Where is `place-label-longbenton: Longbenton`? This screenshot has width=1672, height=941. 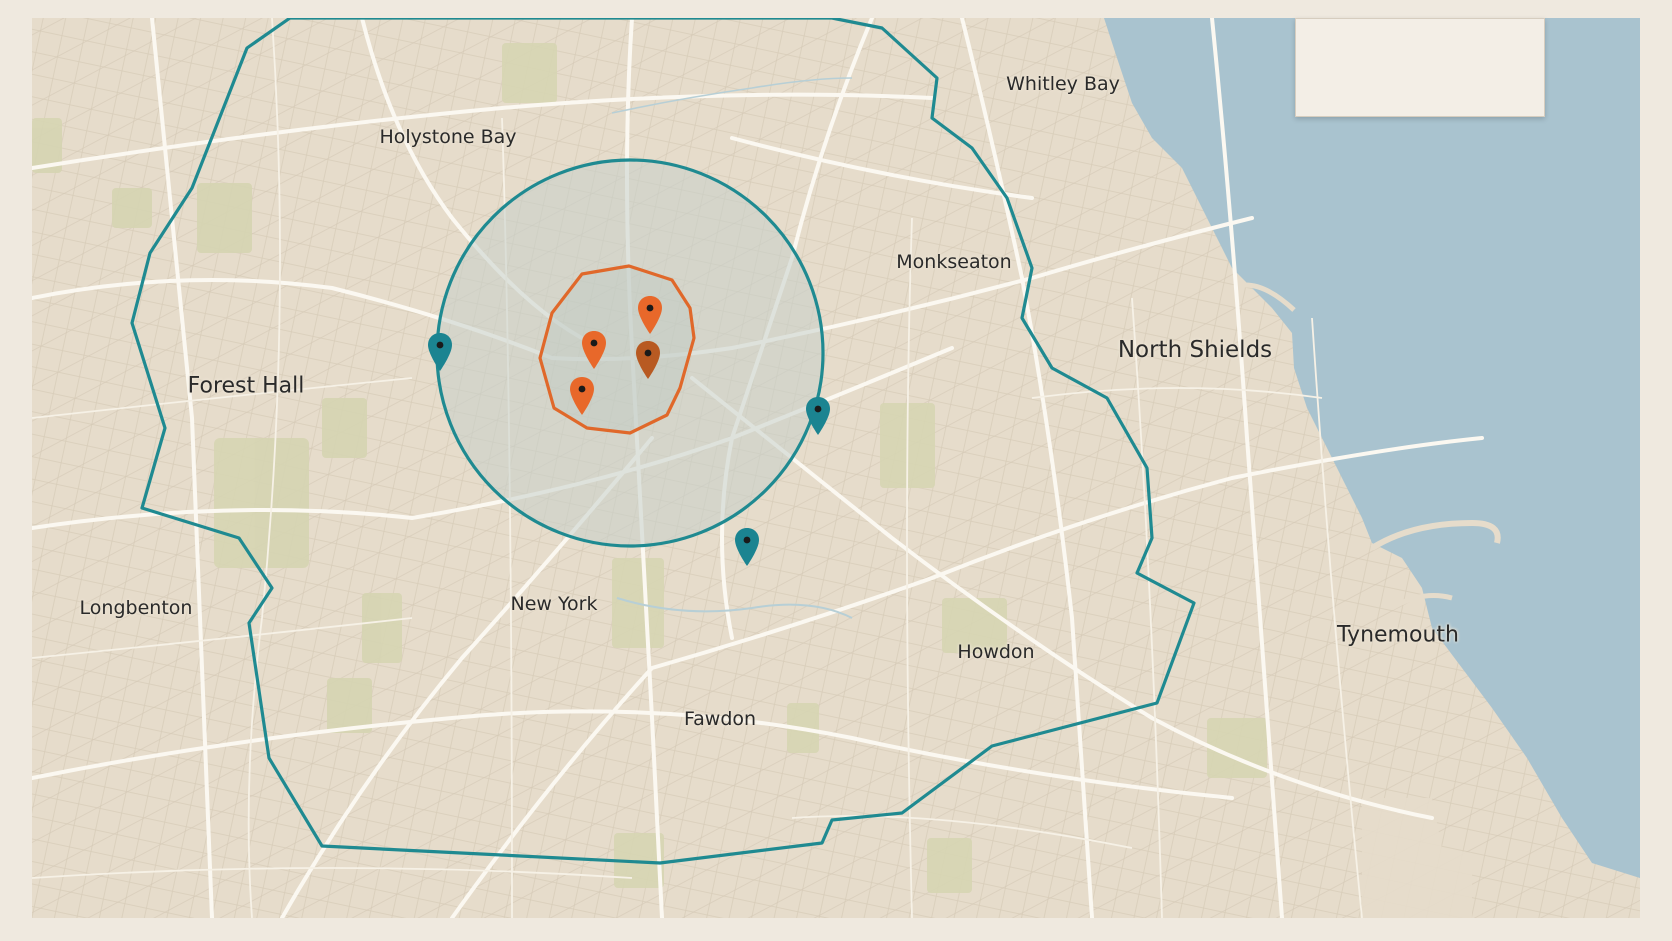
place-label-longbenton: Longbenton is located at coordinates (136, 608).